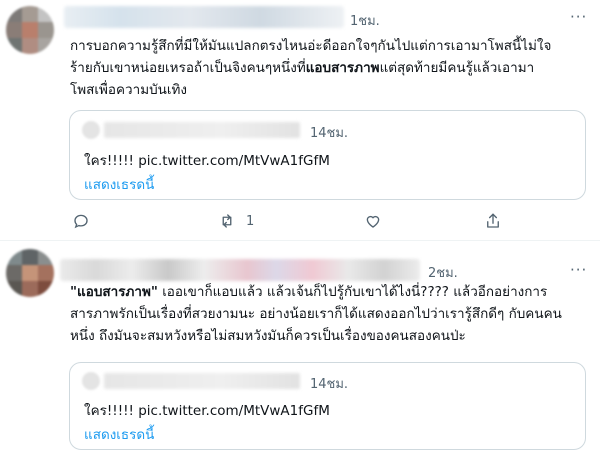  I want to click on tweet-text-bold: "แอบสารภาพ", so click(114, 292).